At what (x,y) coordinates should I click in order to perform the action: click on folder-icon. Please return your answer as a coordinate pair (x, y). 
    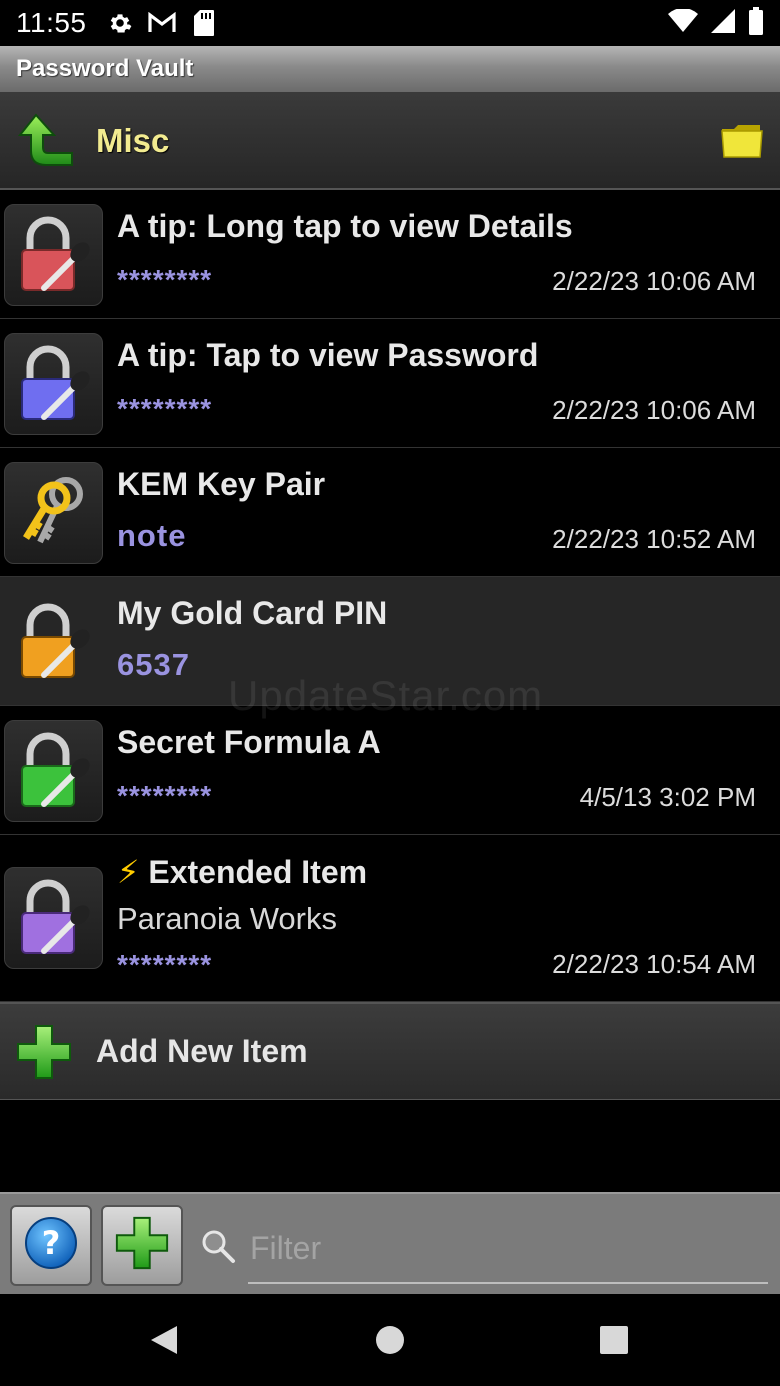
    Looking at the image, I should click on (742, 141).